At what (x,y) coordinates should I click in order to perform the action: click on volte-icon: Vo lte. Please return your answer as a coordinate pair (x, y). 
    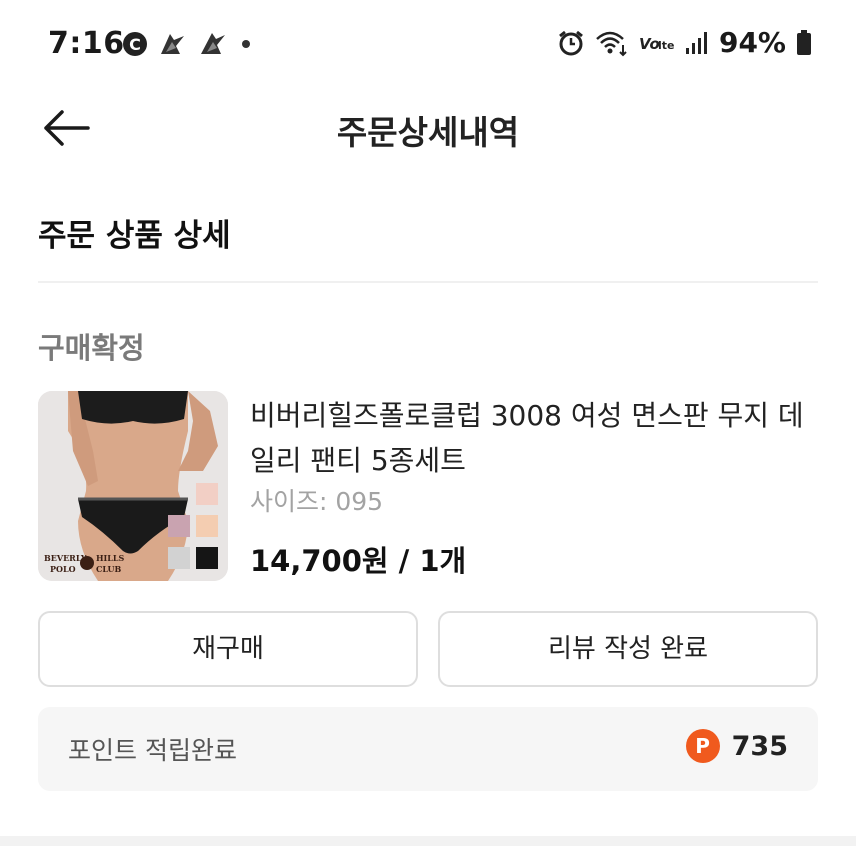
    Looking at the image, I should click on (657, 44).